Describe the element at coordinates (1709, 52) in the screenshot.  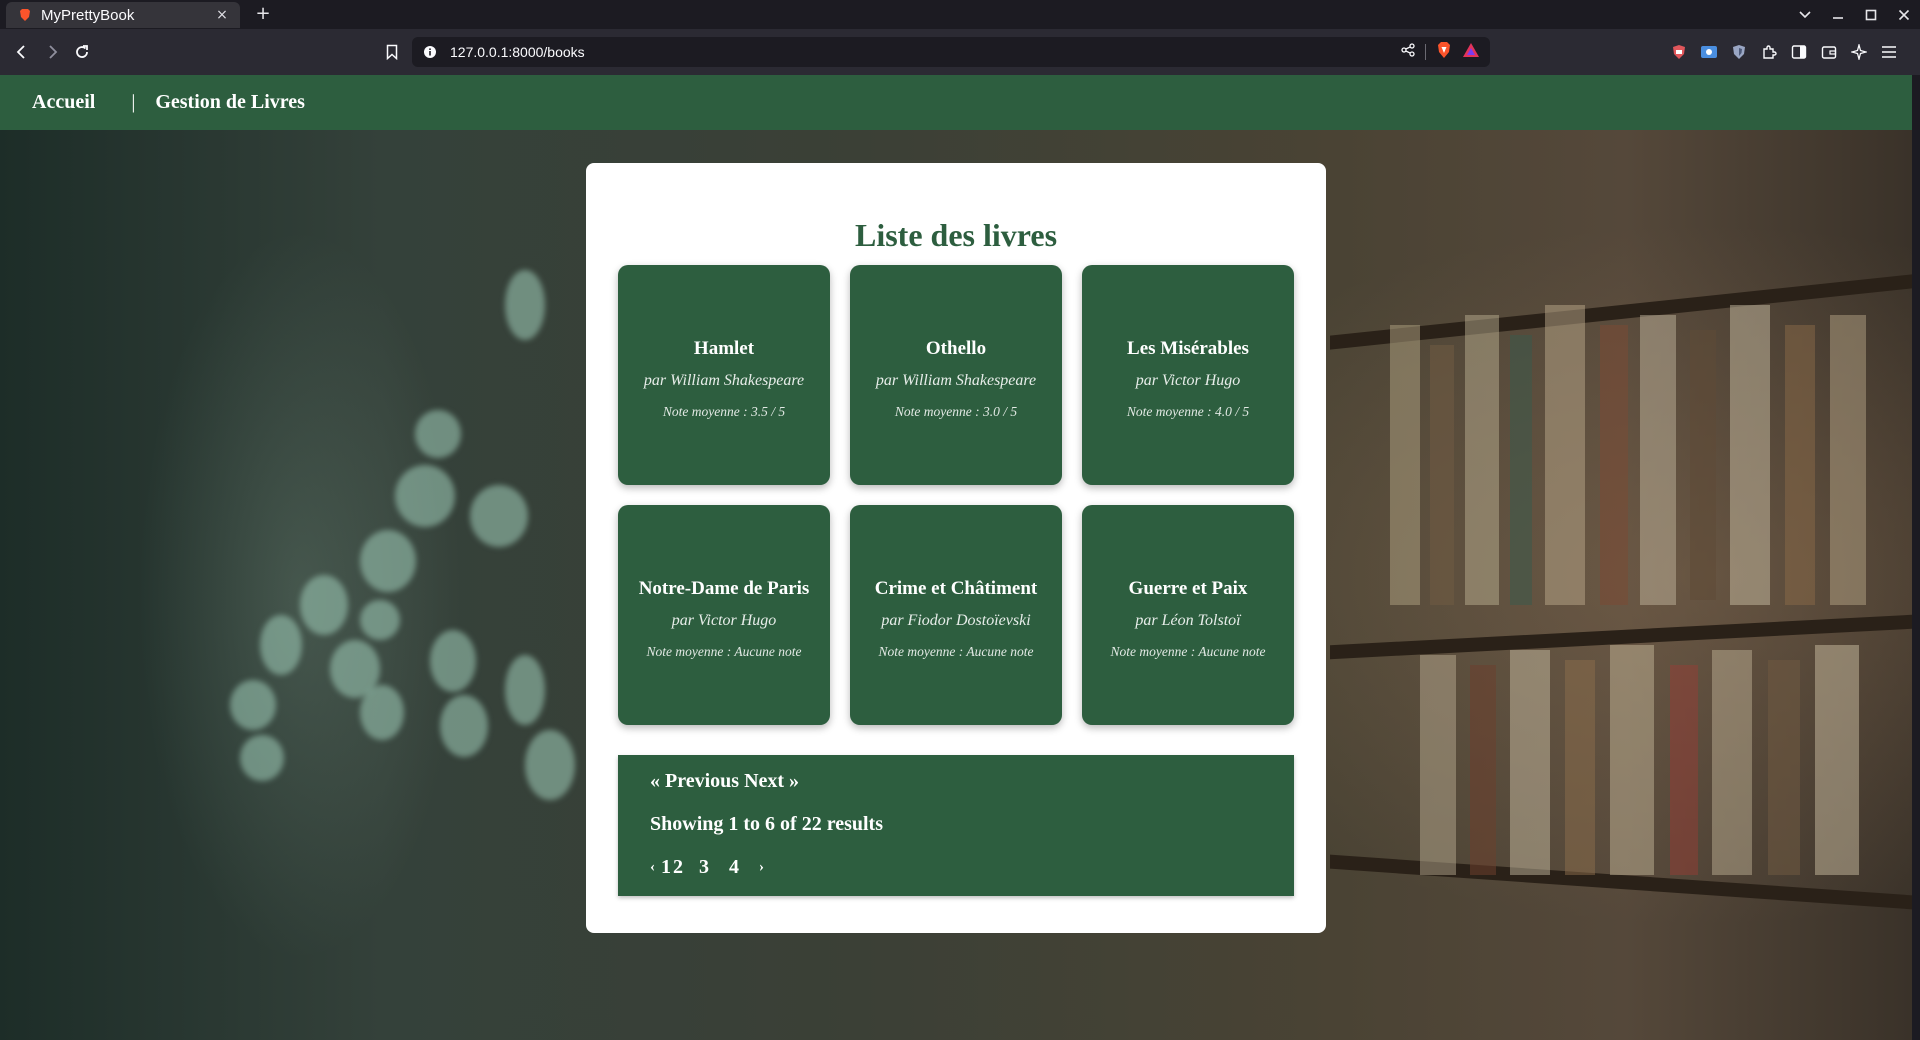
I see `picture-in-picture-icon` at that location.